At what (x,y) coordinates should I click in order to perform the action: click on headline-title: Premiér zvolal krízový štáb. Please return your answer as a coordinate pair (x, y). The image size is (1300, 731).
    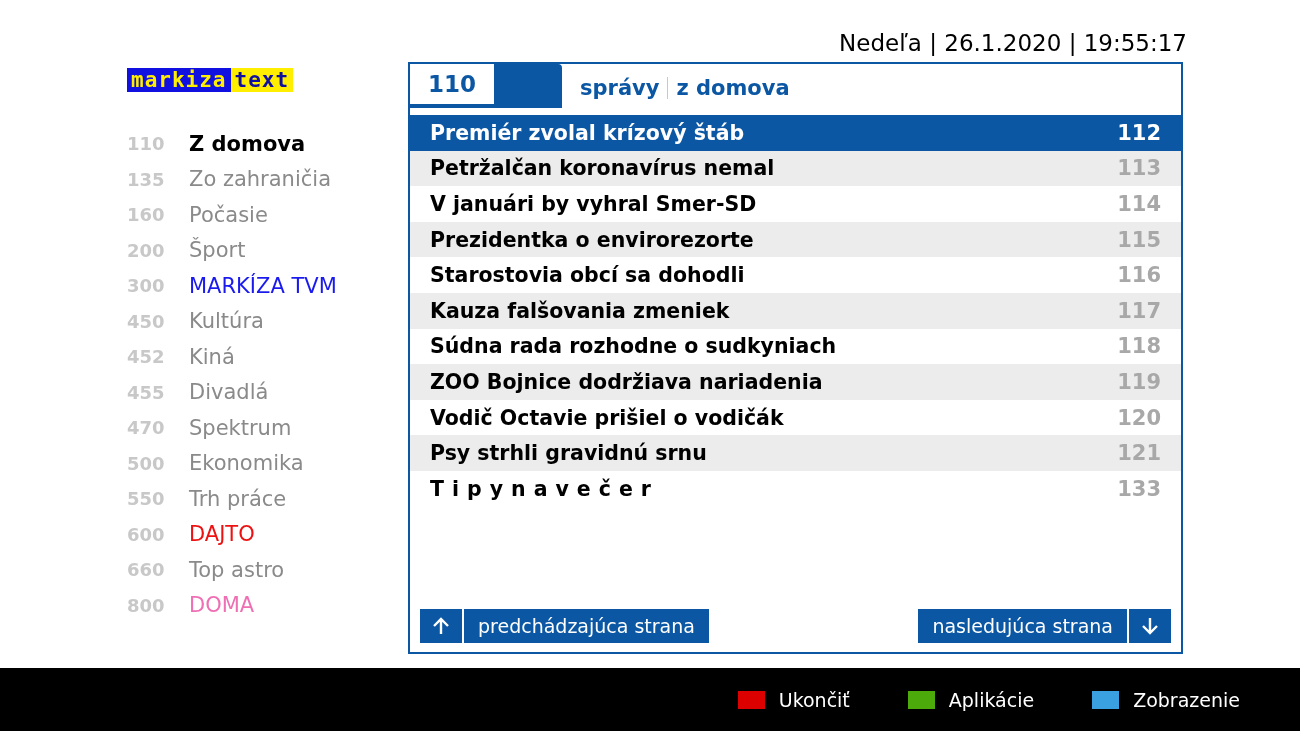
    Looking at the image, I should click on (587, 132).